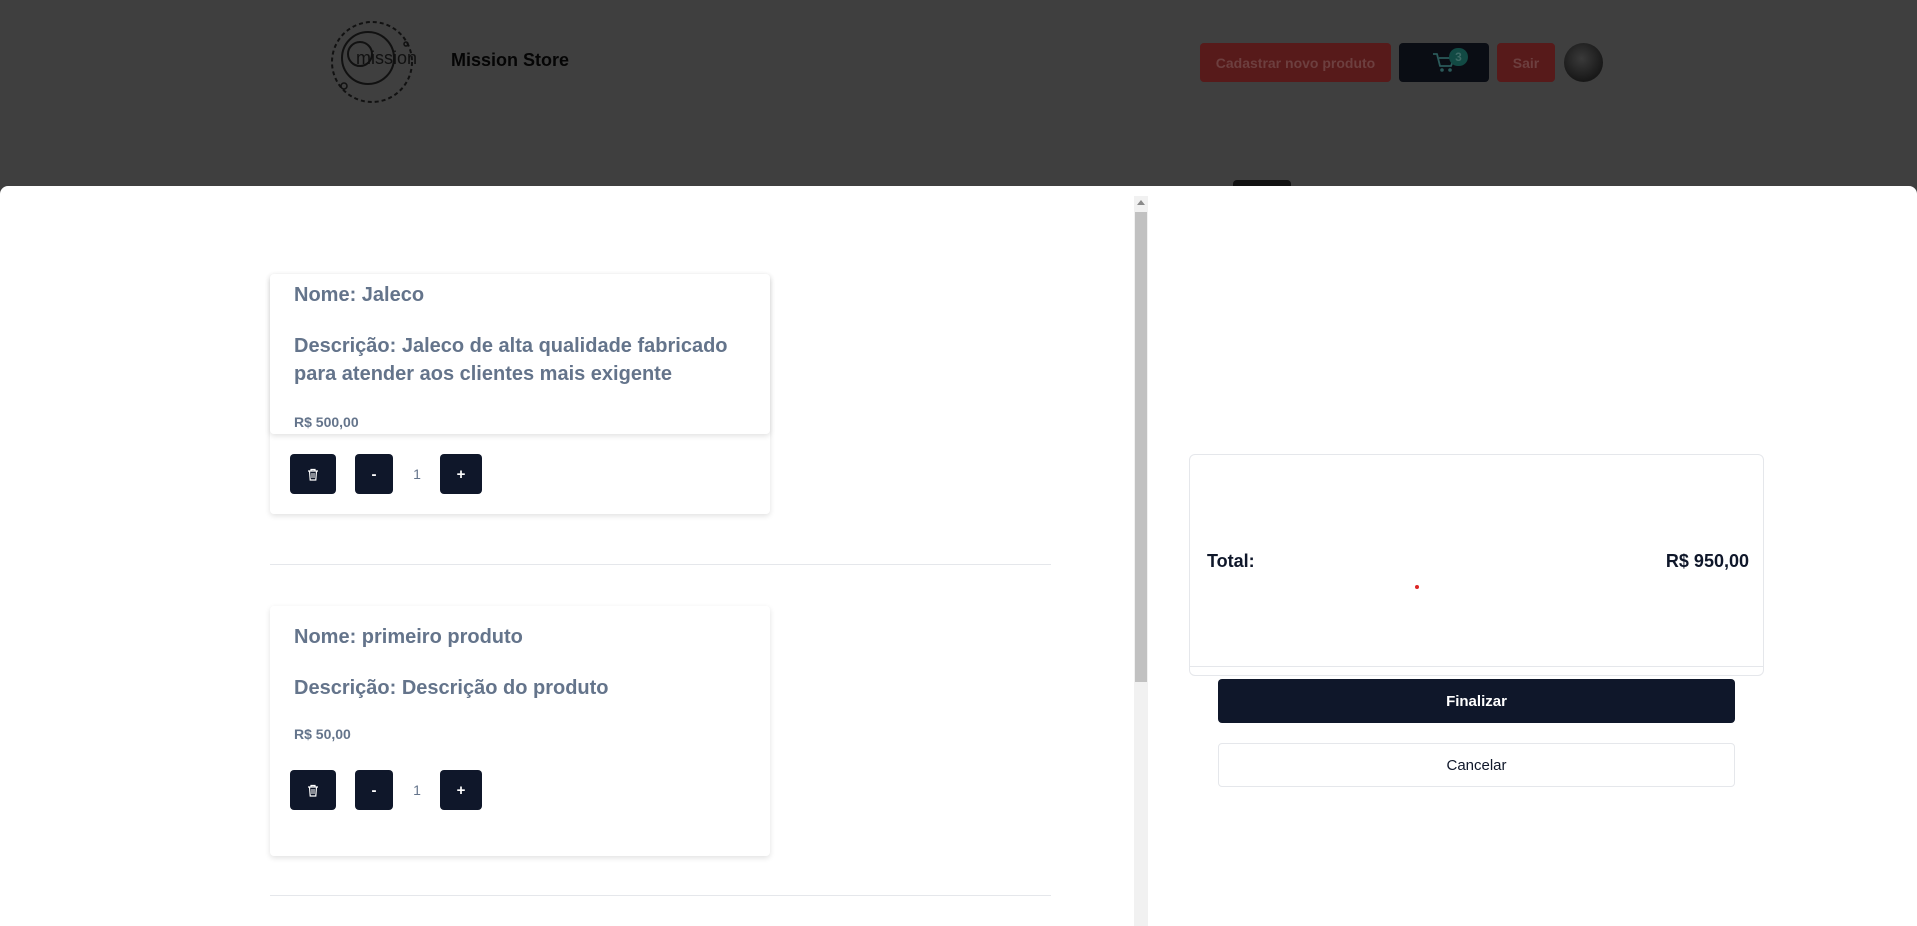  Describe the element at coordinates (451, 688) in the screenshot. I see `product-description: Descrição: Descrição do produto` at that location.